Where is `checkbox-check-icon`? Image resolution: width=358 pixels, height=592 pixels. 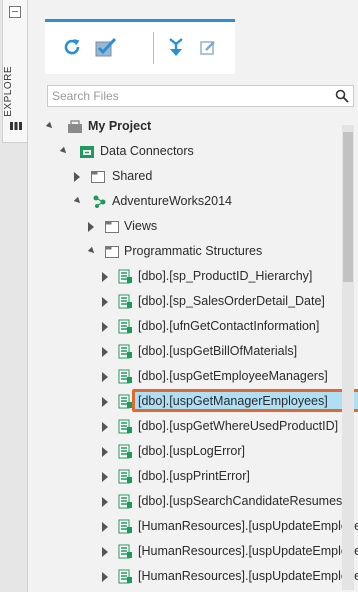
checkbox-check-icon is located at coordinates (106, 47).